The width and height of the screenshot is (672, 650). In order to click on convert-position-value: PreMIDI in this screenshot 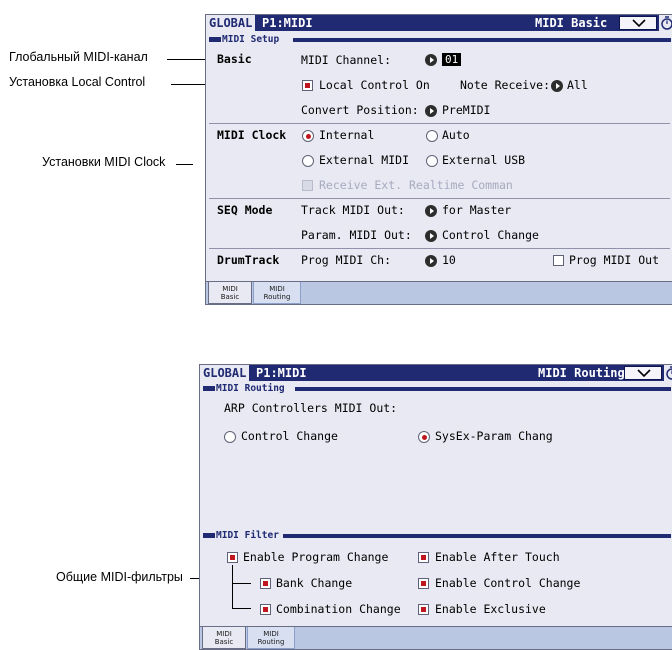, I will do `click(466, 110)`.